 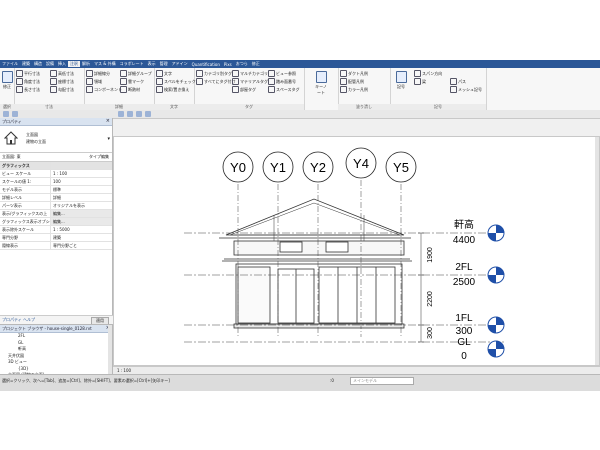 What do you see at coordinates (250, 73) in the screenshot?
I see `multi-category-tag-button: マルチカテゴリ` at bounding box center [250, 73].